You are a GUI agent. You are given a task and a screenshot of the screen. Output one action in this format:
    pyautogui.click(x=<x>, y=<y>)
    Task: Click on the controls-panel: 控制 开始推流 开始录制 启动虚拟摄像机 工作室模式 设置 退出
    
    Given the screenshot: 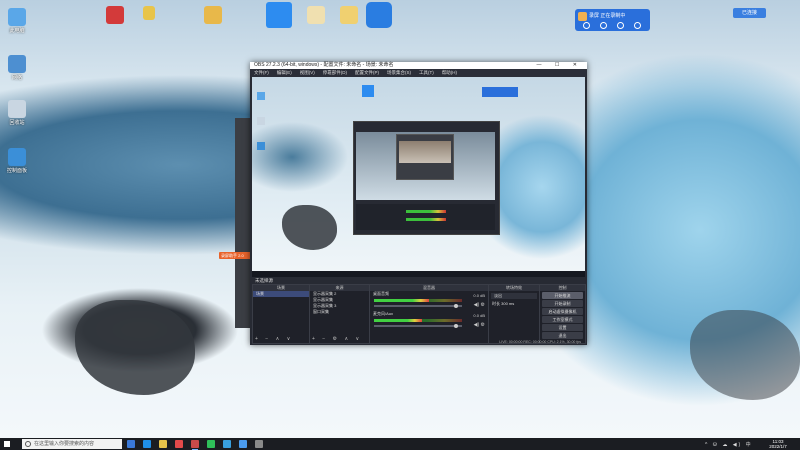 What is the action you would take?
    pyautogui.click(x=562, y=314)
    